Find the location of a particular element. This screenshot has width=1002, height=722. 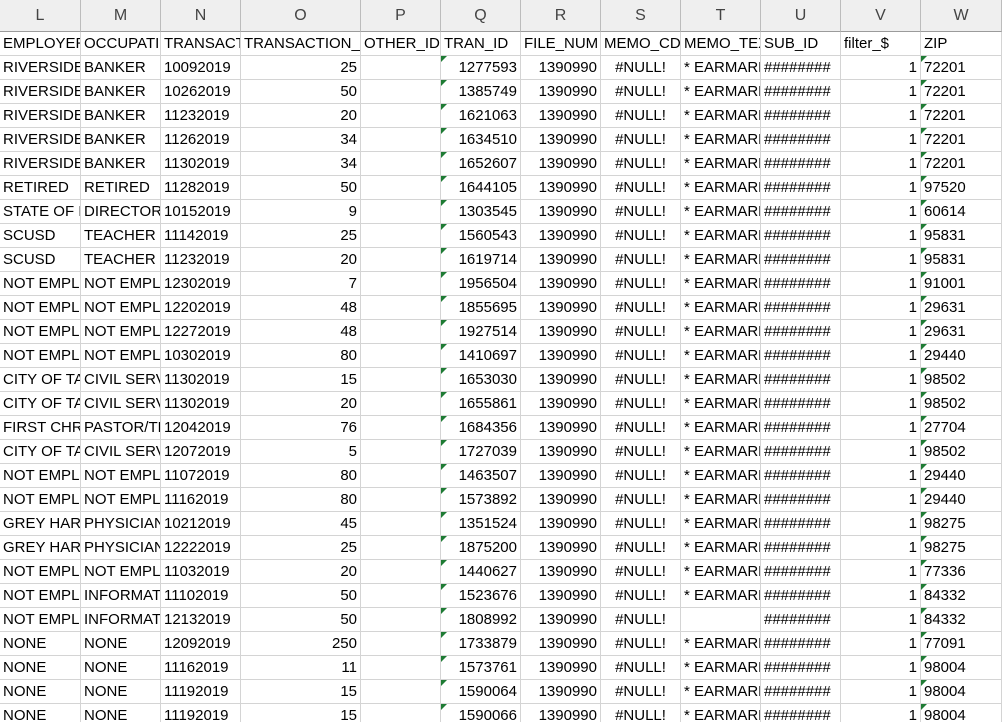

cell-M: DIRECTOR is located at coordinates (121, 212).